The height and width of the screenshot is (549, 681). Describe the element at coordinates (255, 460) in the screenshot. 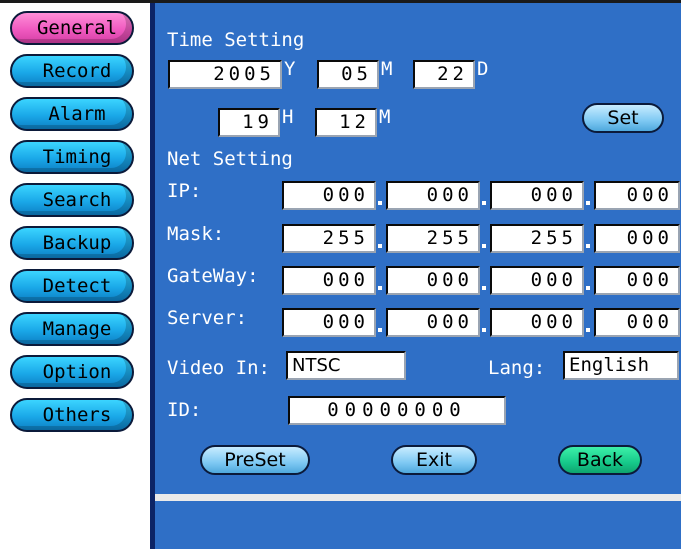

I see `preset-button: PreSet` at that location.